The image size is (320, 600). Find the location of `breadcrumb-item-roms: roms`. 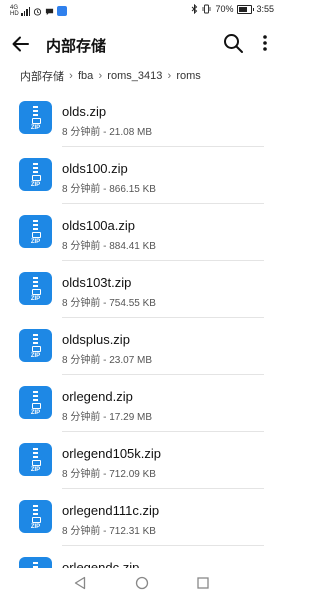

breadcrumb-item-roms: roms is located at coordinates (188, 76).